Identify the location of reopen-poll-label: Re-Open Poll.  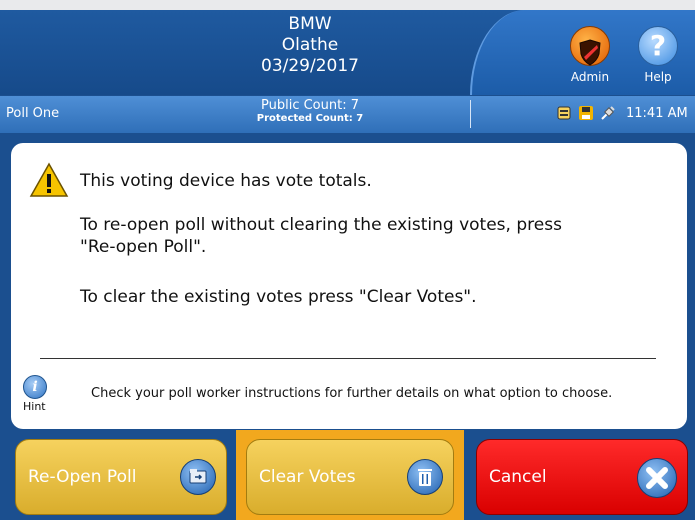
(82, 477).